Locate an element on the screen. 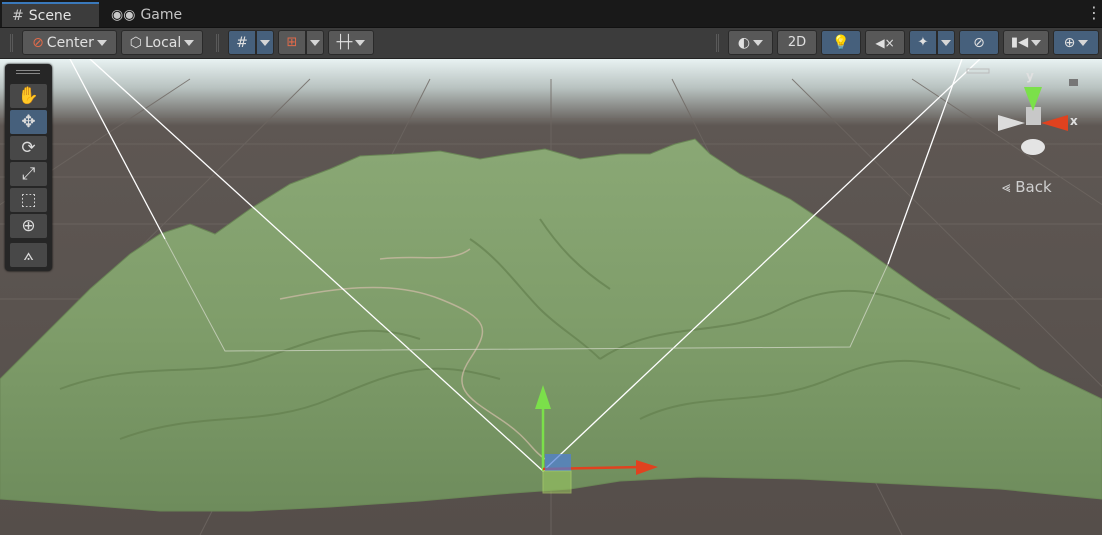  increment-snap-toggle: ⊞ is located at coordinates (292, 42).